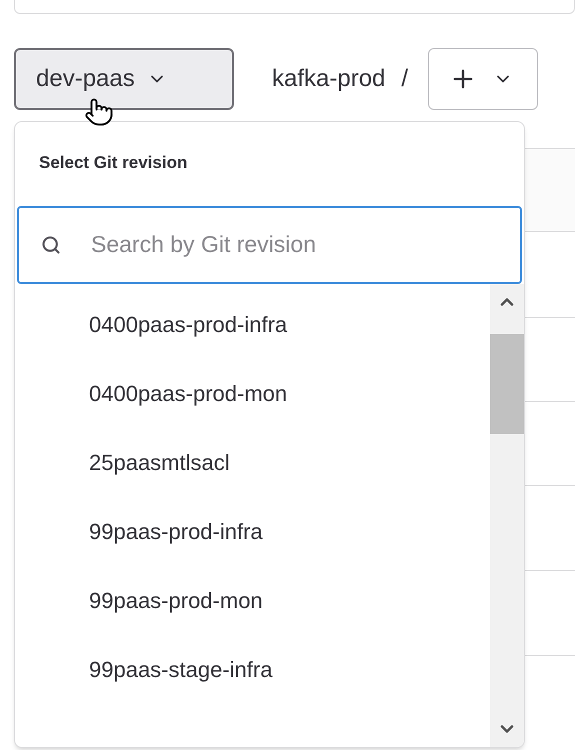  I want to click on branch-item: 0400paas-prod-infra, so click(252, 342).